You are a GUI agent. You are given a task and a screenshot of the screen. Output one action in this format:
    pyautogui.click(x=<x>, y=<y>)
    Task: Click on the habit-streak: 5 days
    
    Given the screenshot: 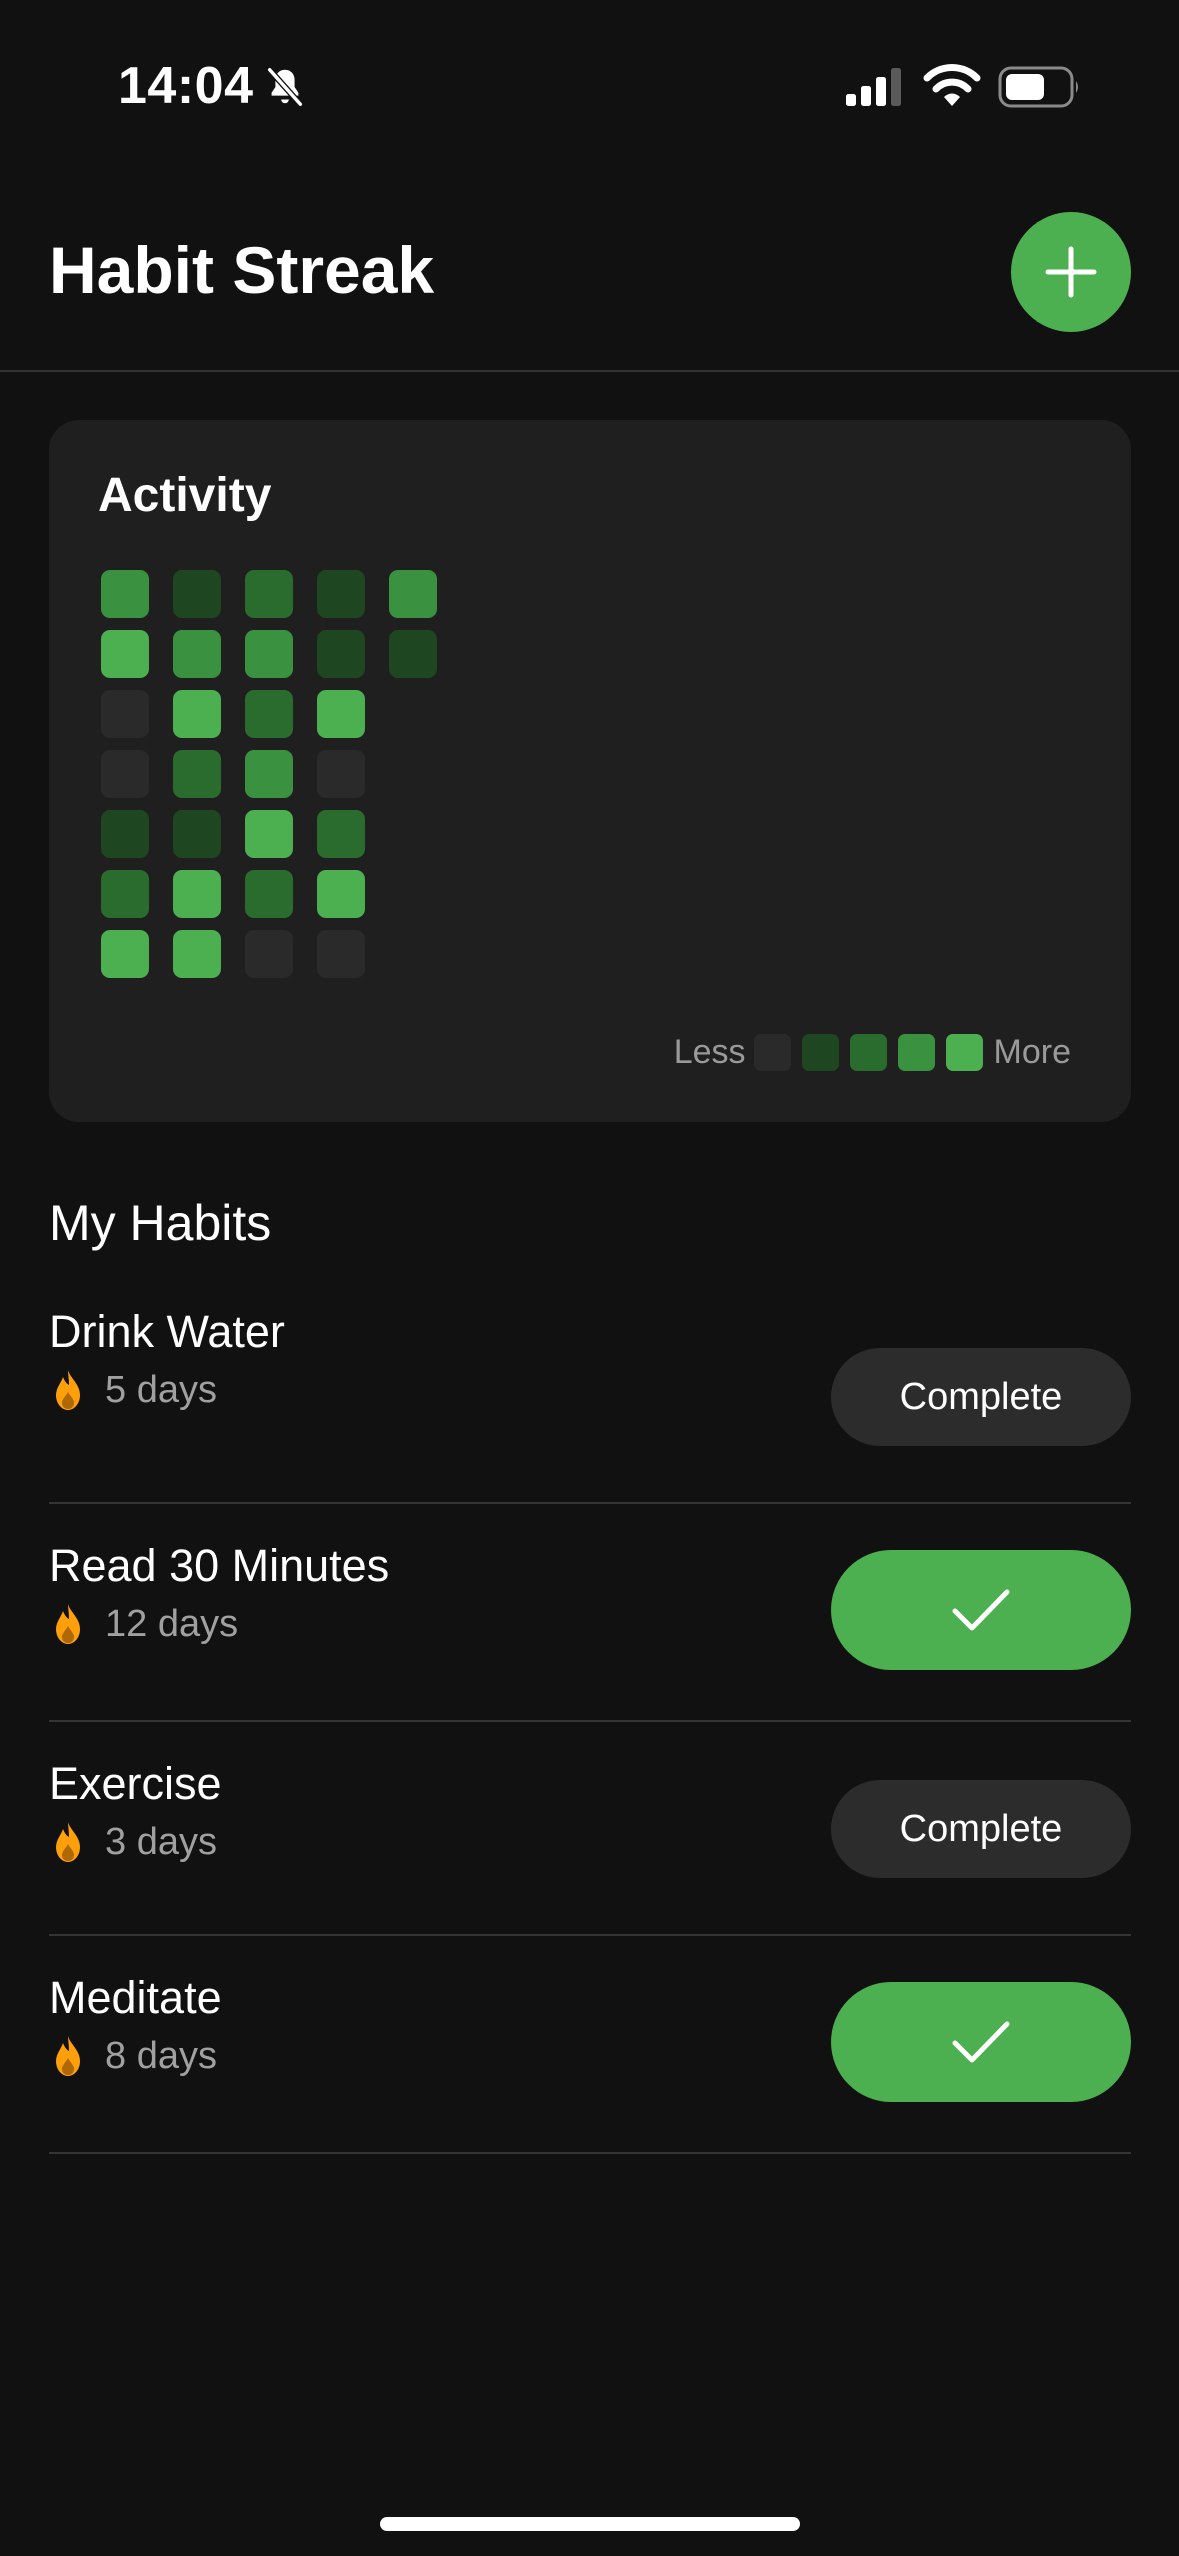 What is the action you would take?
    pyautogui.click(x=134, y=1390)
    